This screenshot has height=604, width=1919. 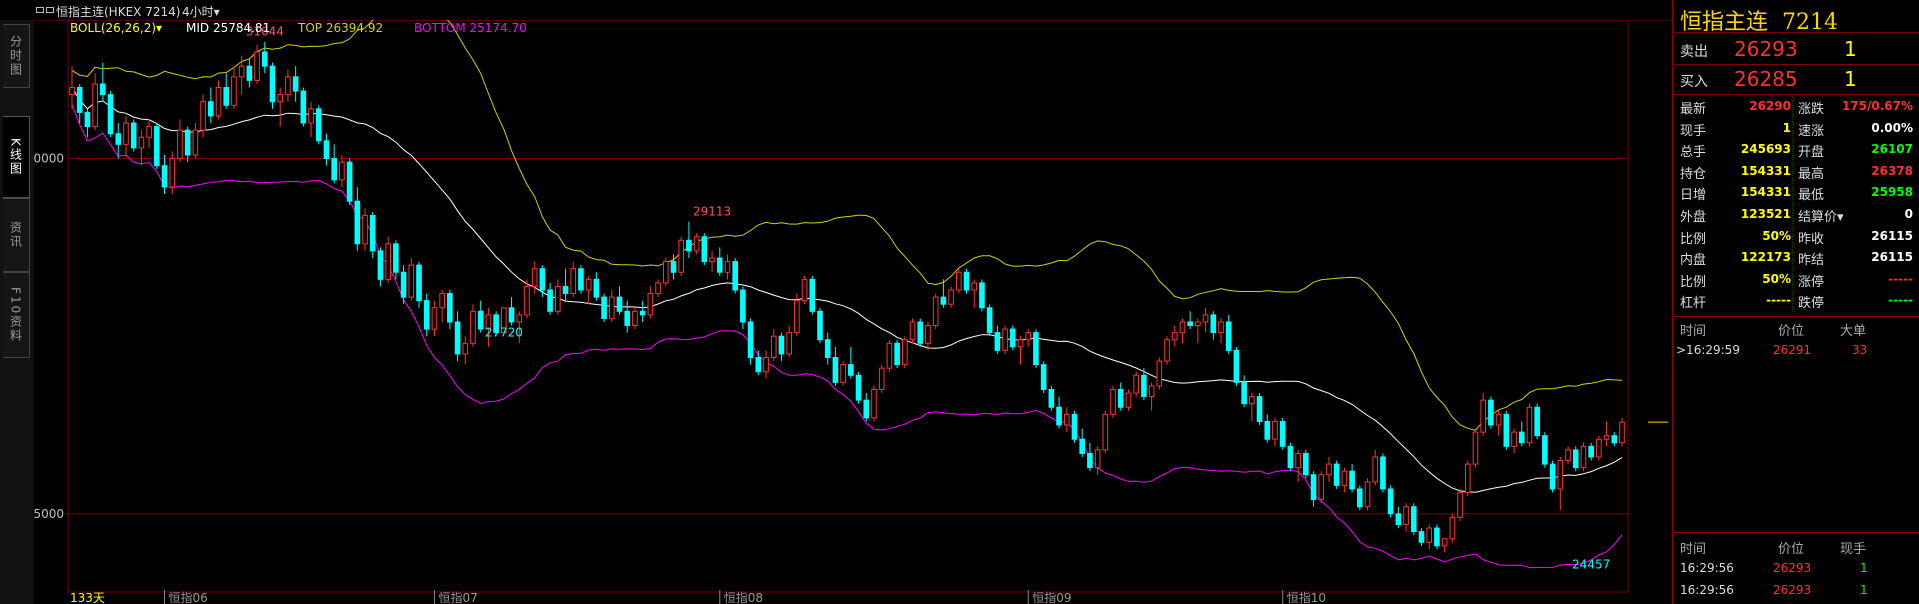 I want to click on tab-kline: K线图, so click(x=16, y=157).